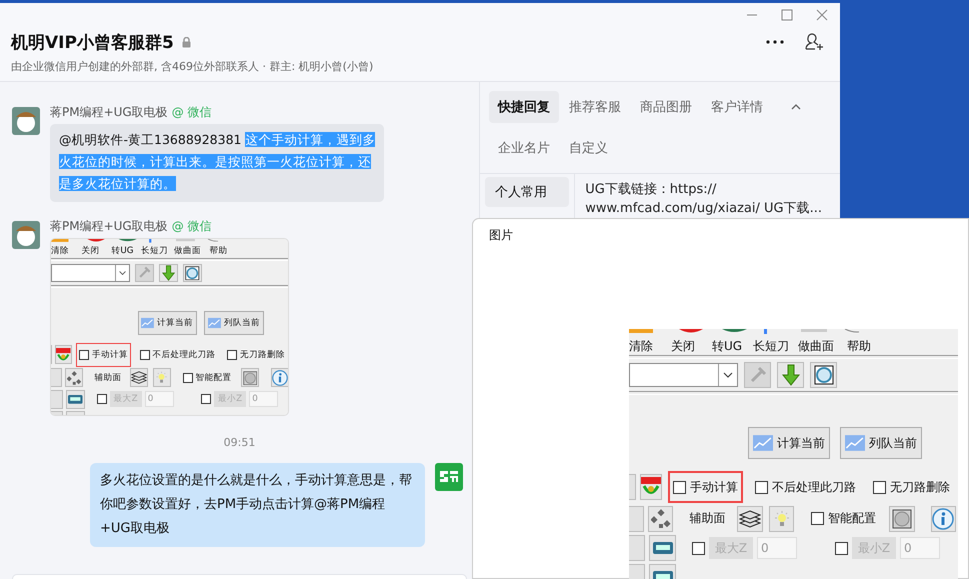  What do you see at coordinates (796, 107) in the screenshot?
I see `caret-icon` at bounding box center [796, 107].